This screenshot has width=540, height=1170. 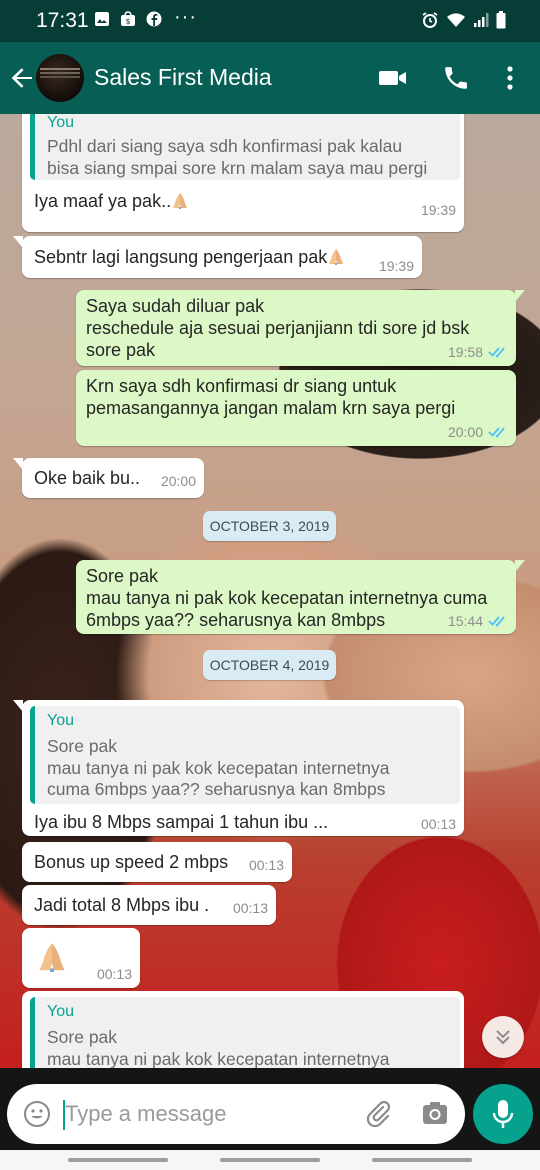 I want to click on battery-icon, so click(x=501, y=20).